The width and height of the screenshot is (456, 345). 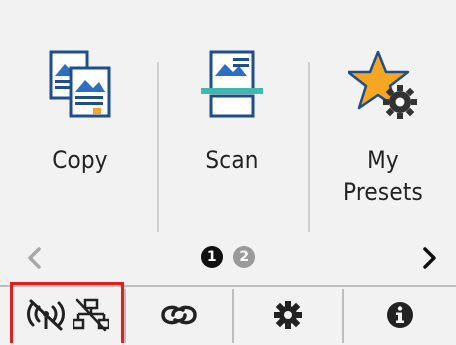 I want to click on information-button, so click(x=400, y=315).